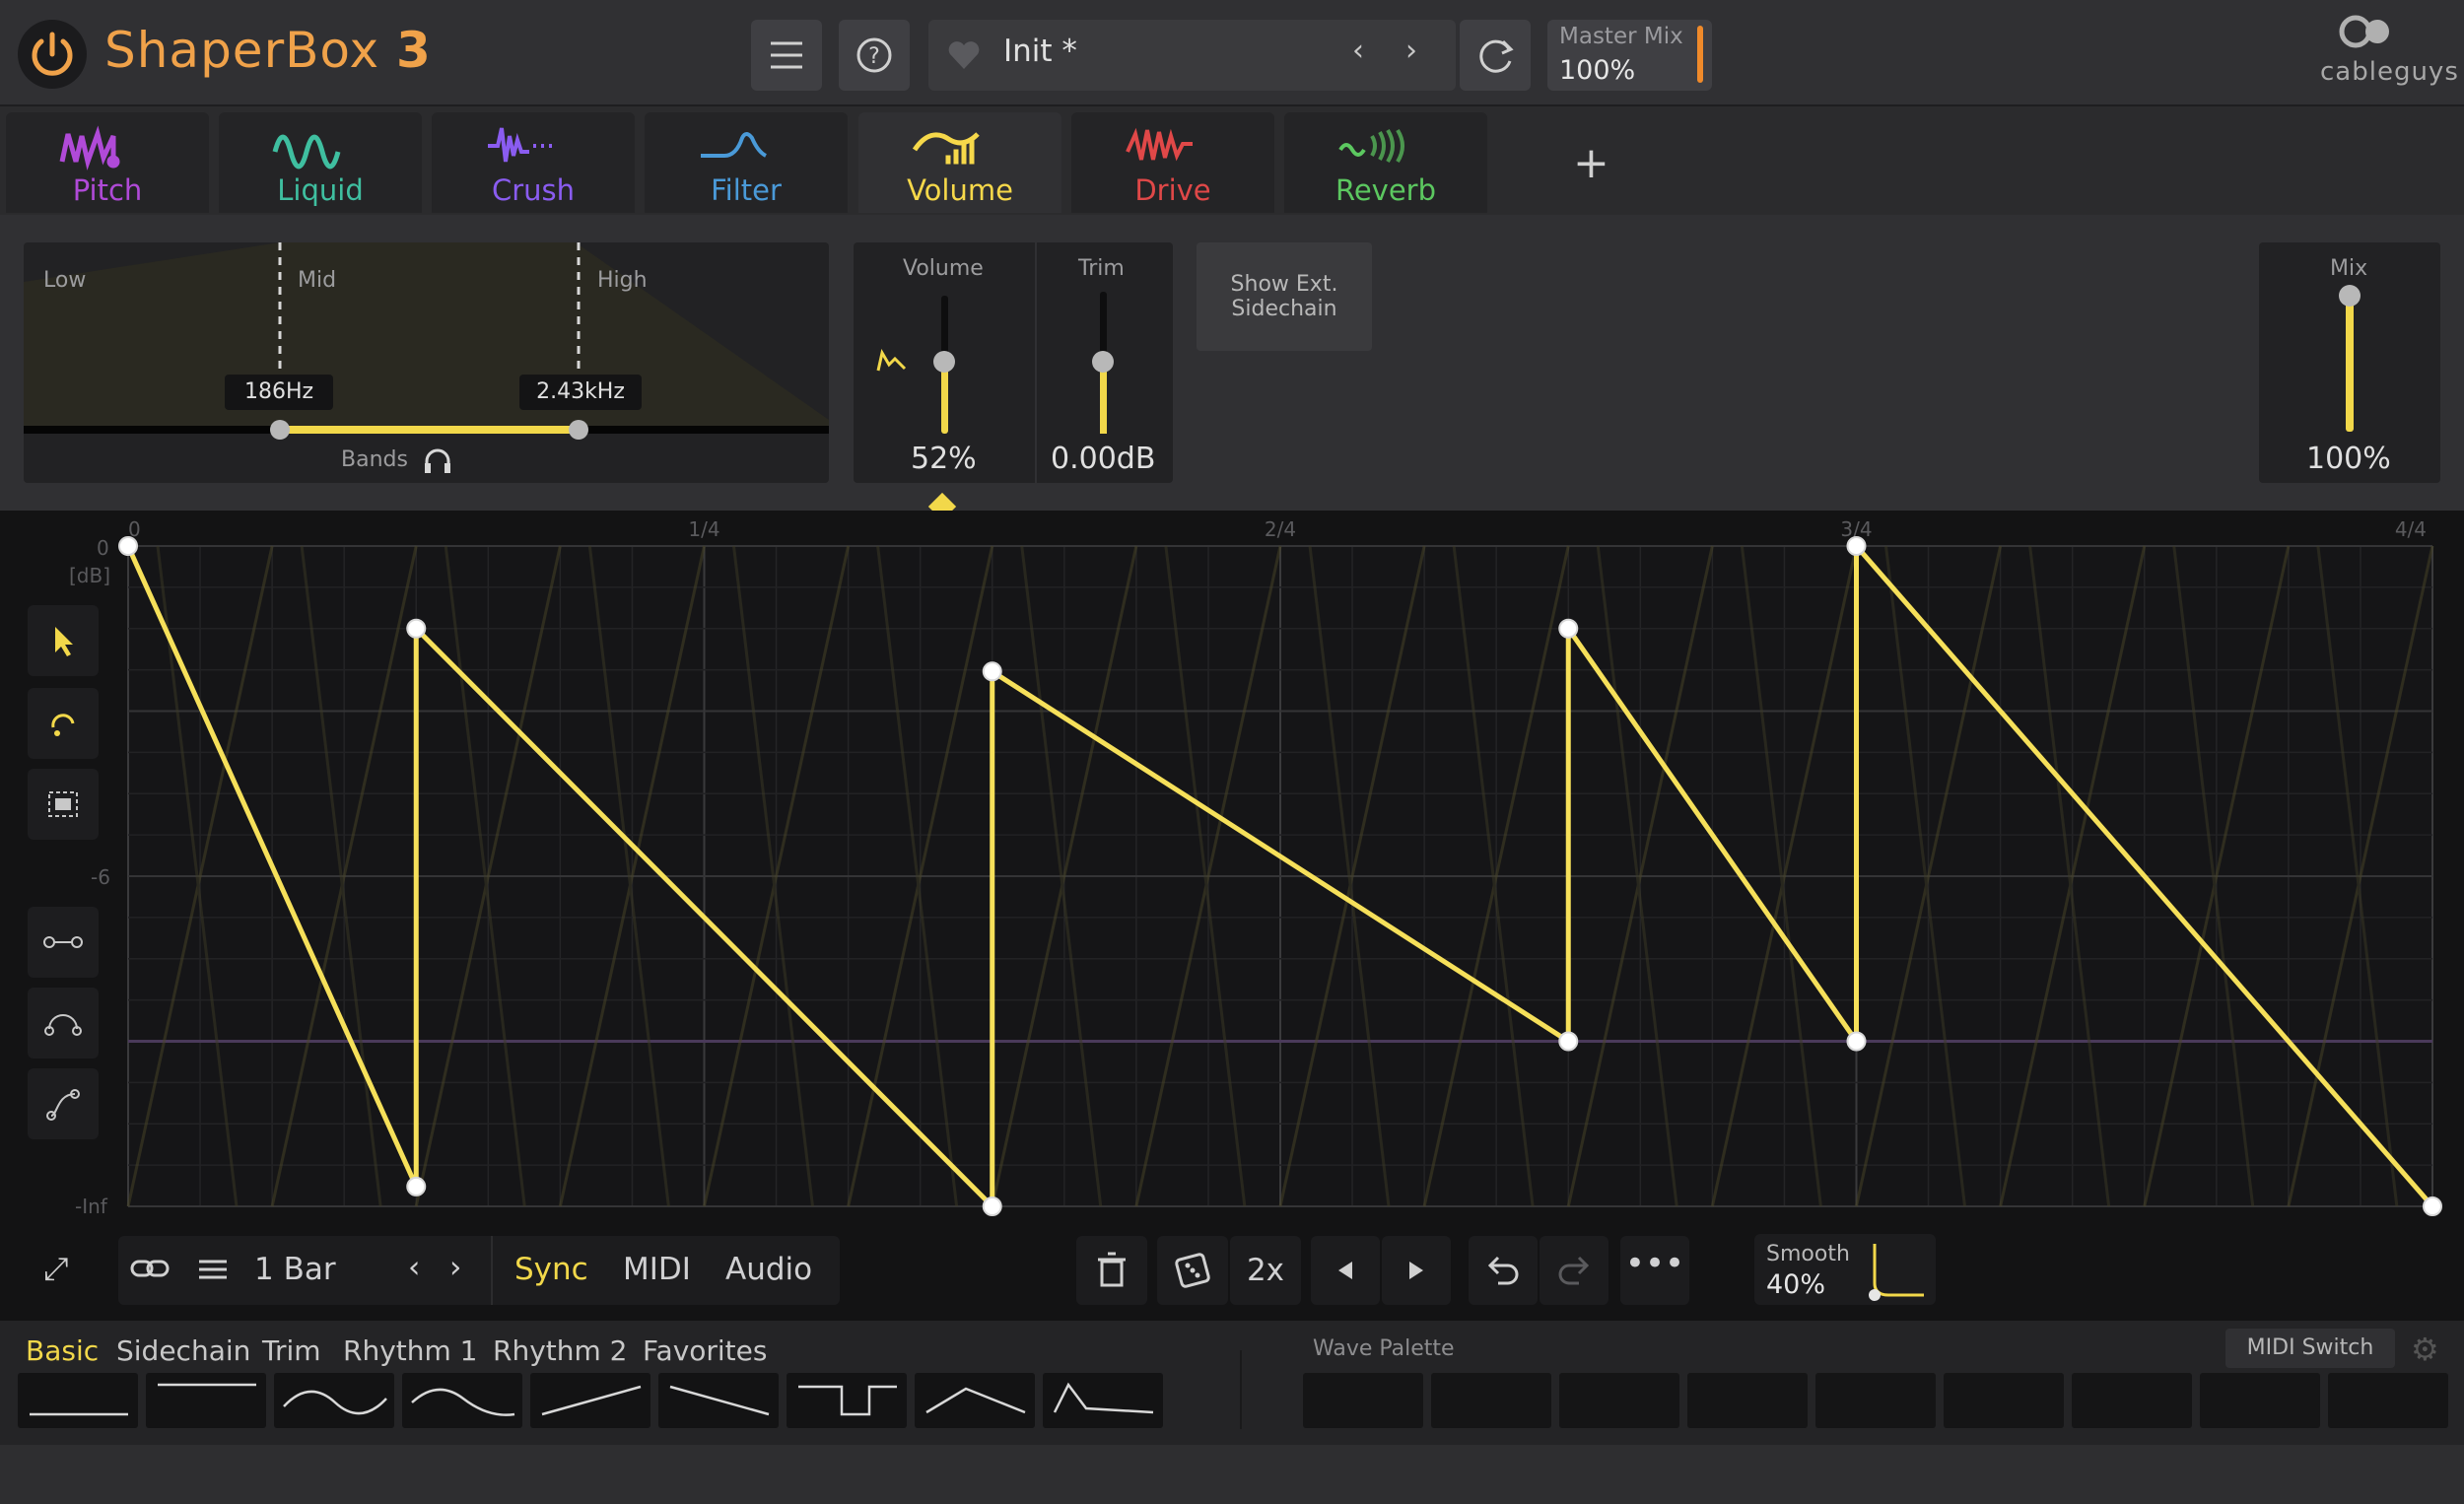 The height and width of the screenshot is (1504, 2464). I want to click on palette-category-basic: Basic, so click(62, 1350).